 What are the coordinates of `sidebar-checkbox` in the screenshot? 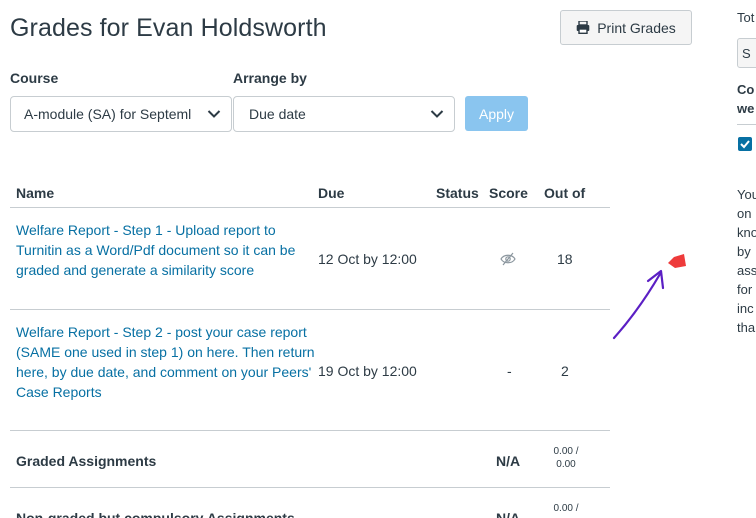 It's located at (745, 144).